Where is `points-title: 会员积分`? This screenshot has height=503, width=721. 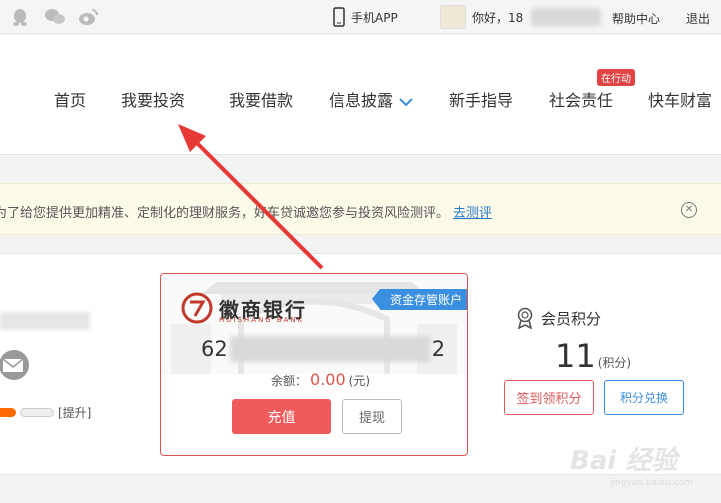
points-title: 会员积分 is located at coordinates (571, 318).